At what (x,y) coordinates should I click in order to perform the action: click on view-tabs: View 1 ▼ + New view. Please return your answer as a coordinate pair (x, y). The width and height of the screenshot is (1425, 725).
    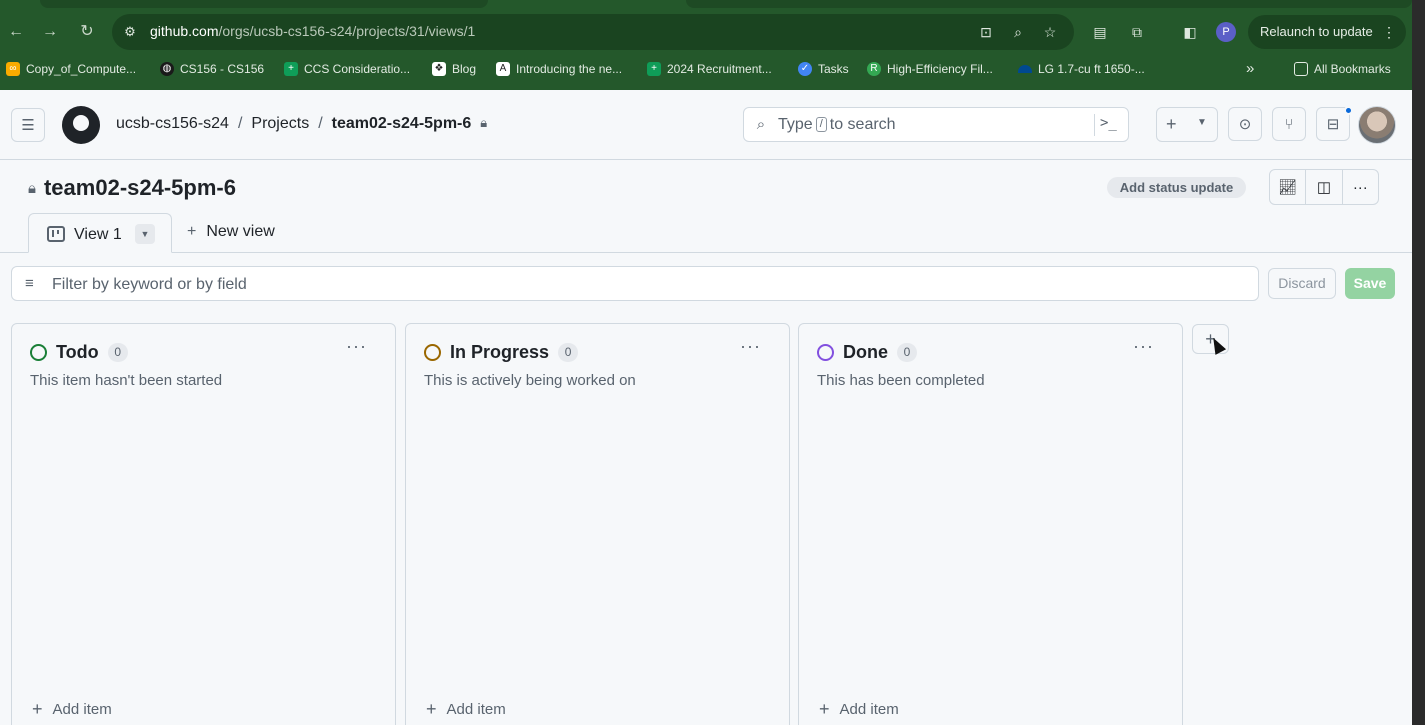
    Looking at the image, I should click on (706, 233).